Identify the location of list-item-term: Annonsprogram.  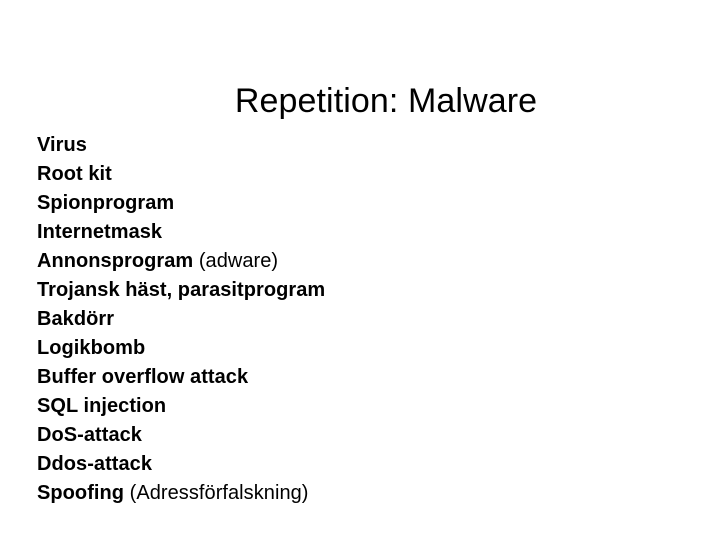
(115, 261).